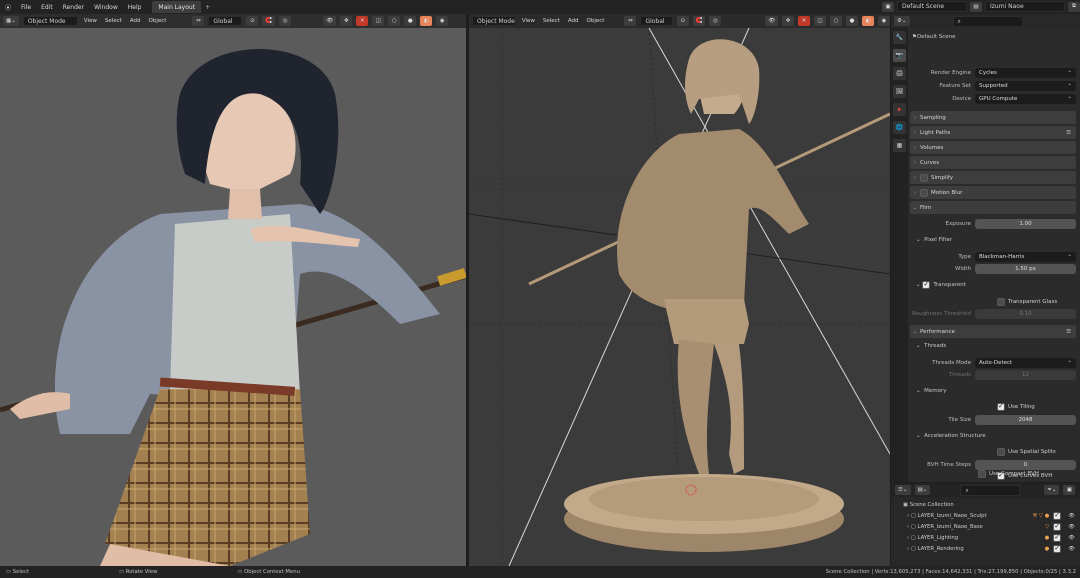  What do you see at coordinates (394, 21) in the screenshot?
I see `shading-wire-icon: ○` at bounding box center [394, 21].